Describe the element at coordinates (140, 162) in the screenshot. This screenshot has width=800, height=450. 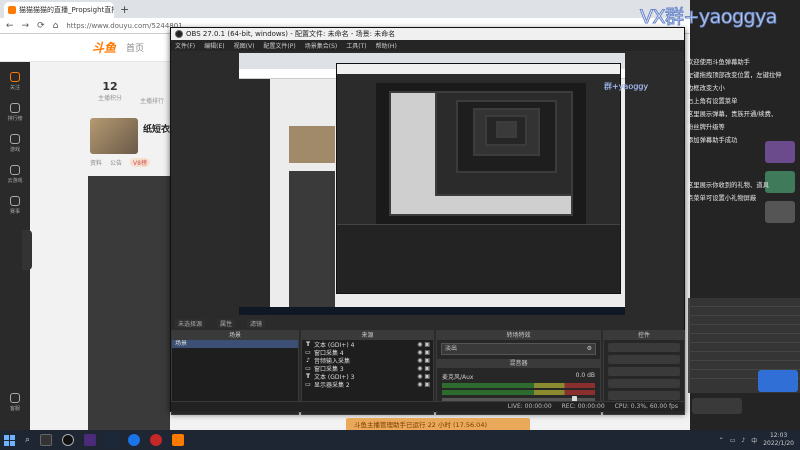
I see `rank-pill: V8榜` at that location.